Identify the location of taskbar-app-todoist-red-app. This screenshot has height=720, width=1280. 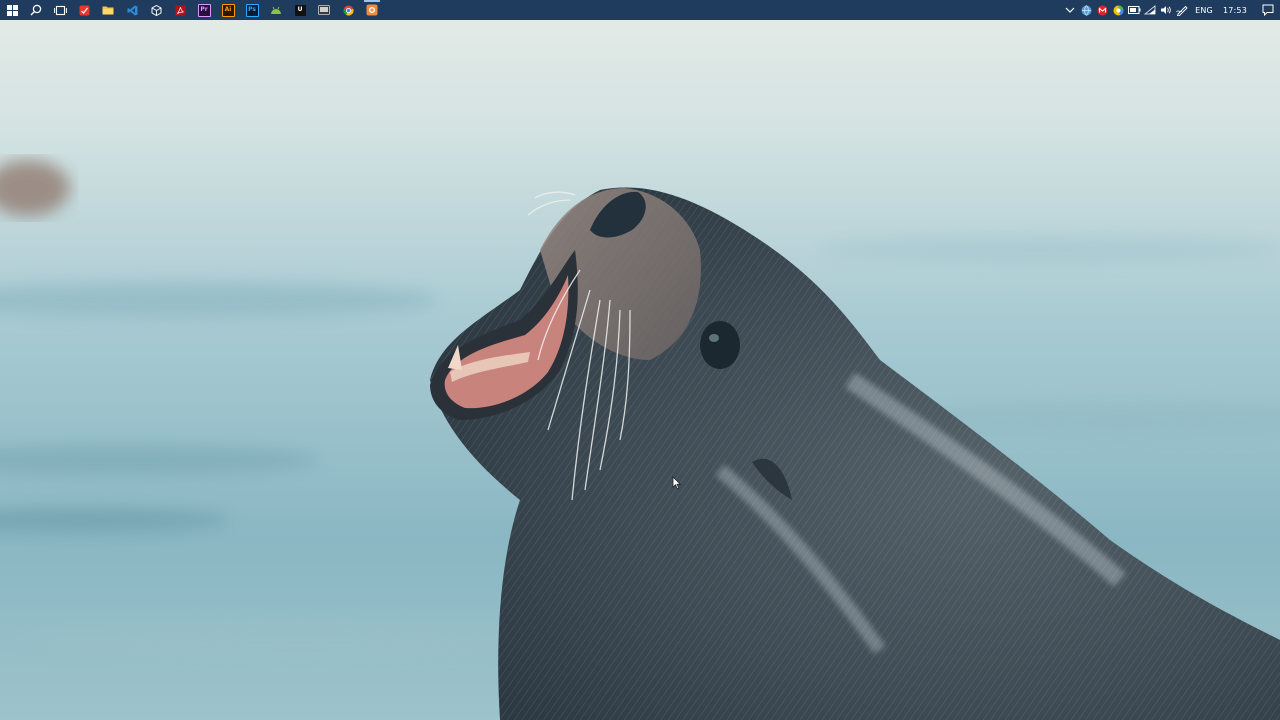
(84, 10).